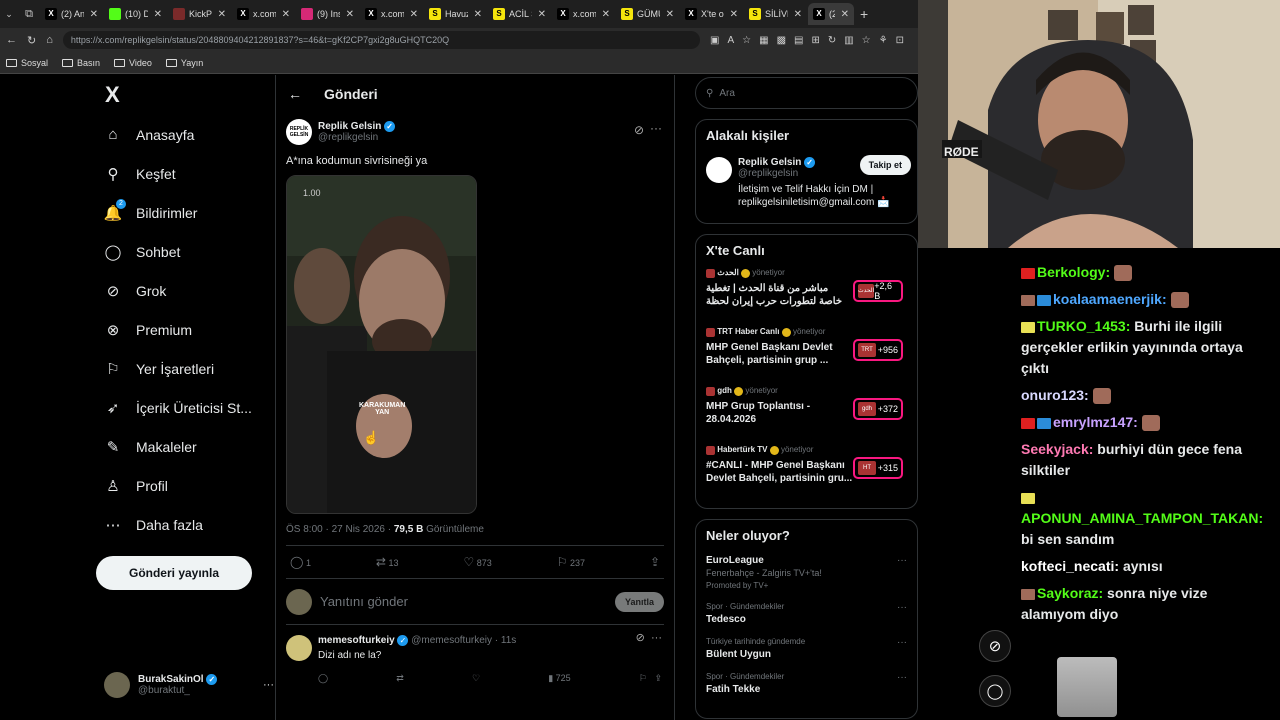 Image resolution: width=1280 pixels, height=720 pixels. What do you see at coordinates (299, 132) in the screenshot?
I see `author-avatar: REPLİK GELSİN` at bounding box center [299, 132].